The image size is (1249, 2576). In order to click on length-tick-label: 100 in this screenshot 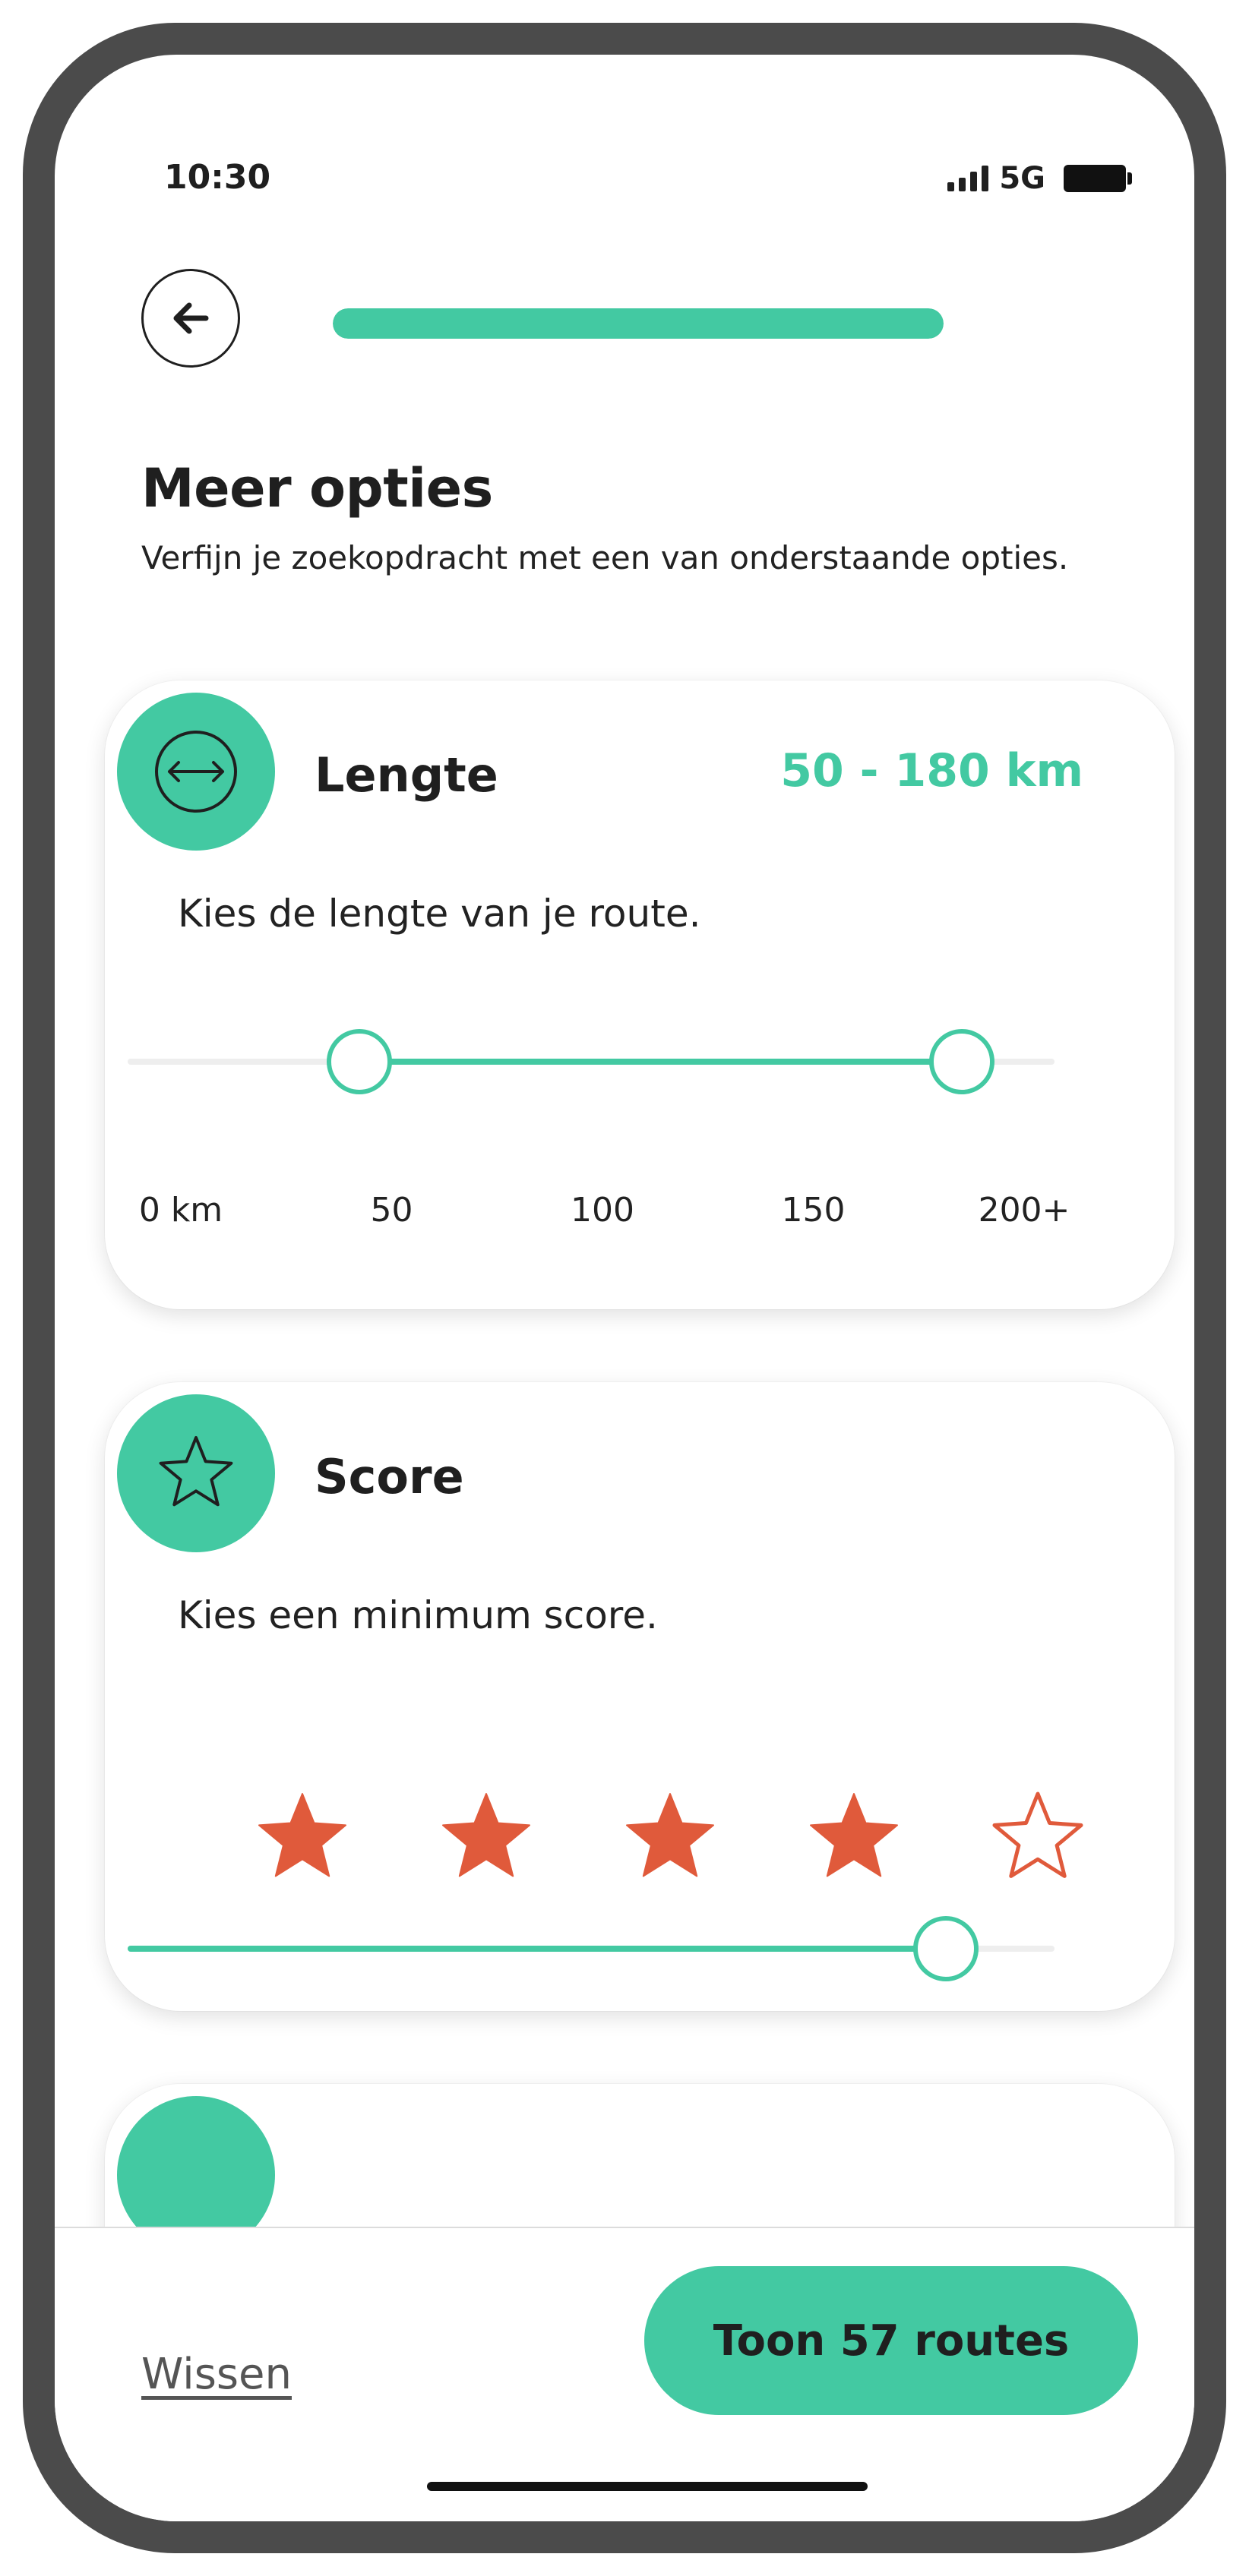, I will do `click(602, 1210)`.